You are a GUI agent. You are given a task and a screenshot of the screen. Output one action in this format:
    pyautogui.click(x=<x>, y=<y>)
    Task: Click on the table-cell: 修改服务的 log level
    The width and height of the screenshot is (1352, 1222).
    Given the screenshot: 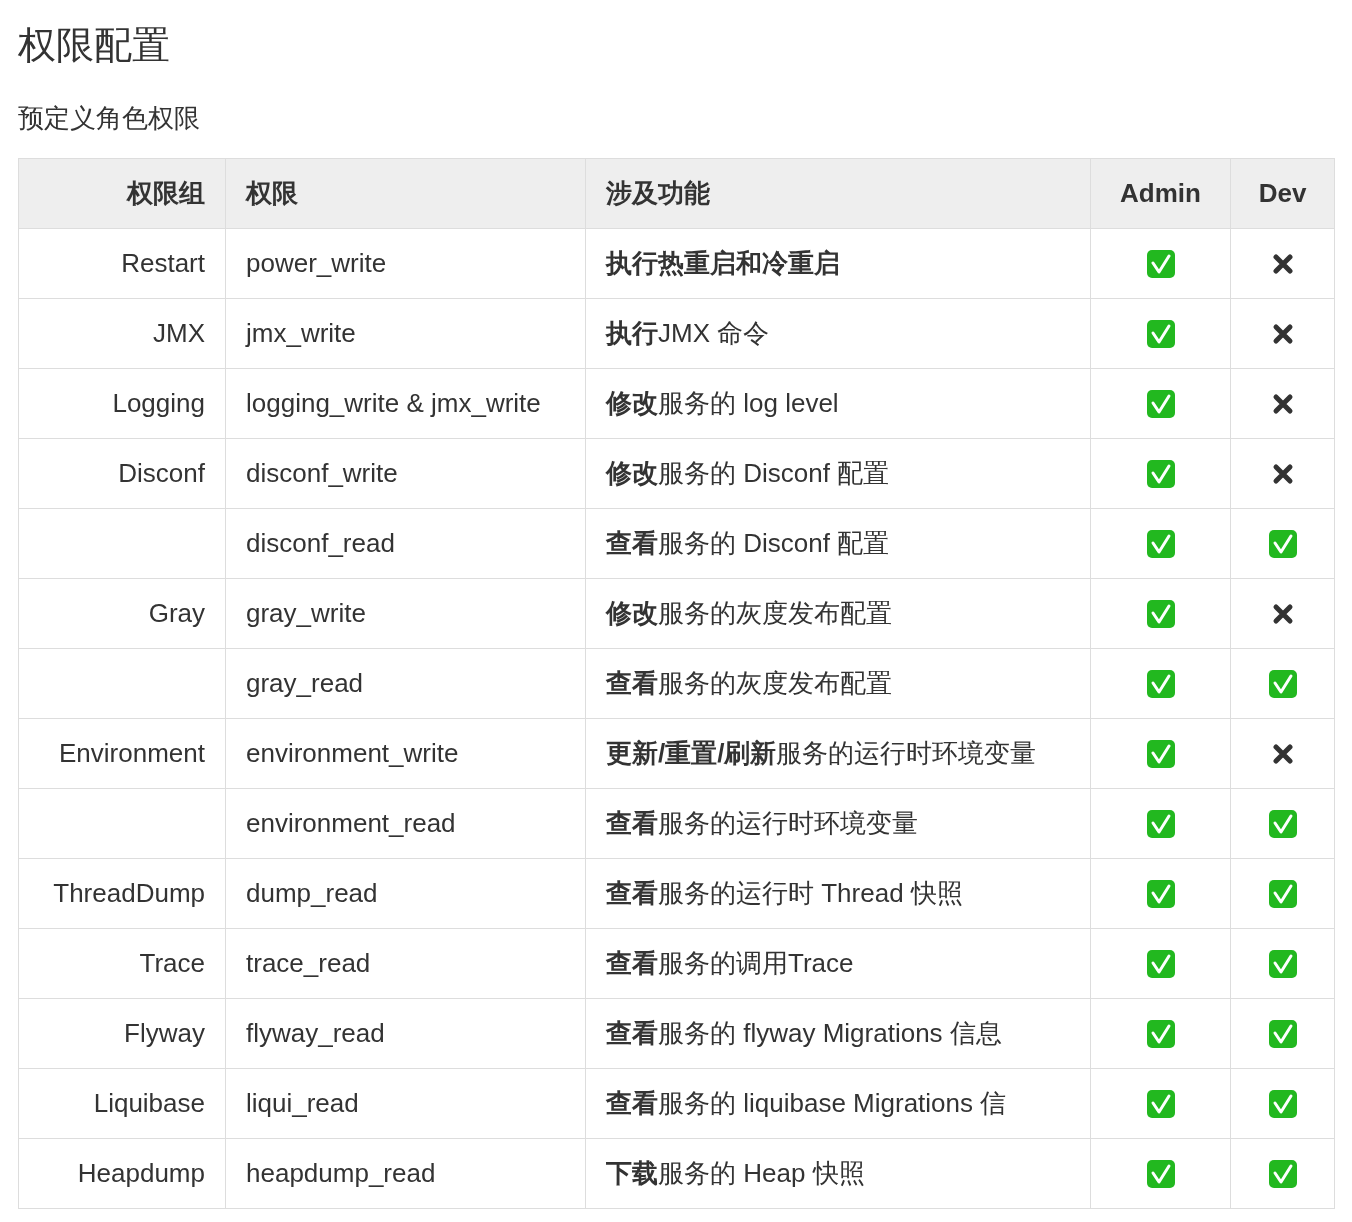 What is the action you would take?
    pyautogui.click(x=838, y=403)
    